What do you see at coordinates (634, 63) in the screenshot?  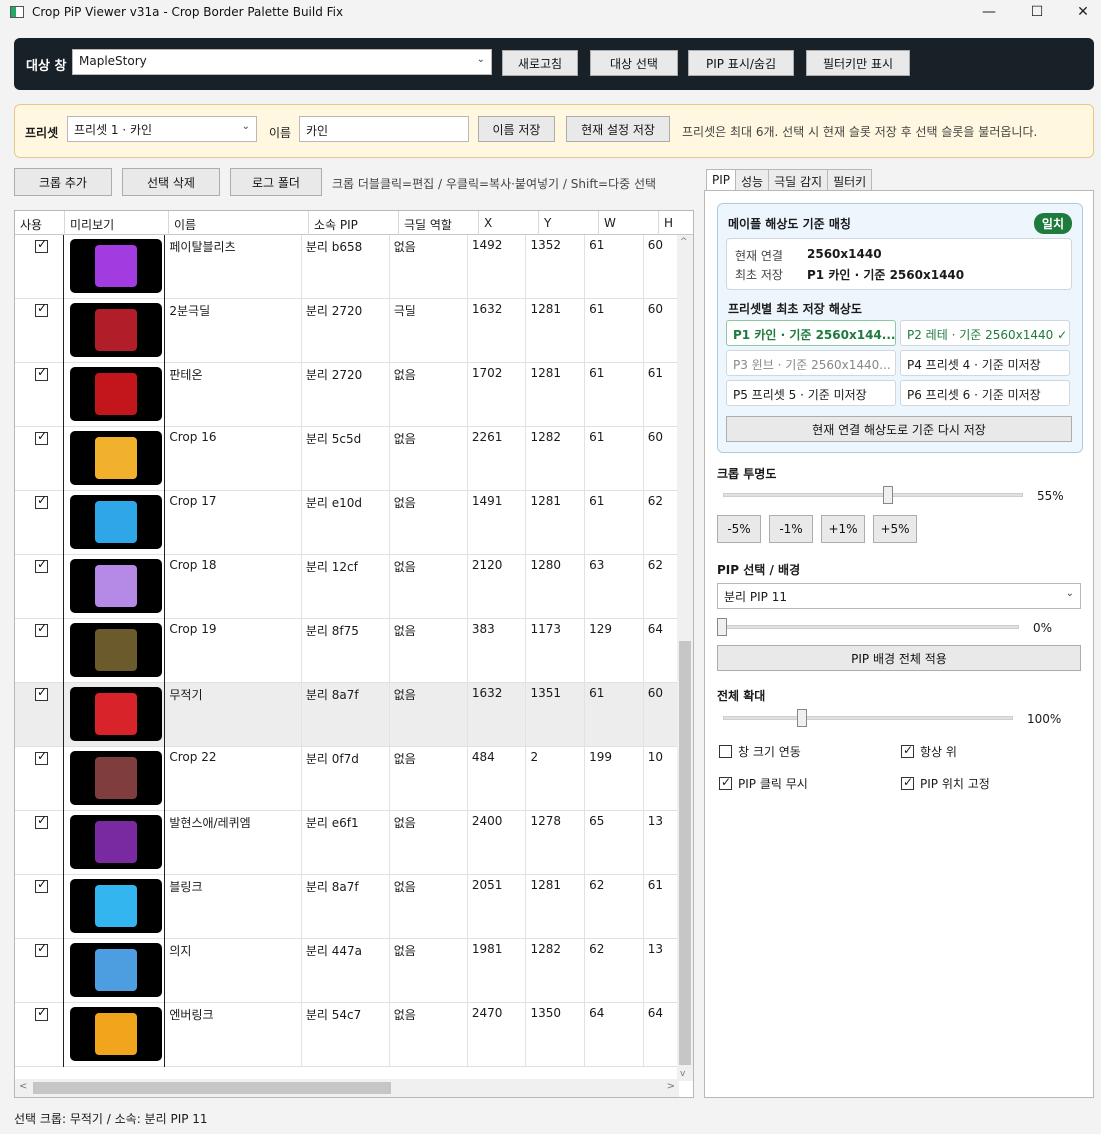 I see `select-target-button: 대상 선택` at bounding box center [634, 63].